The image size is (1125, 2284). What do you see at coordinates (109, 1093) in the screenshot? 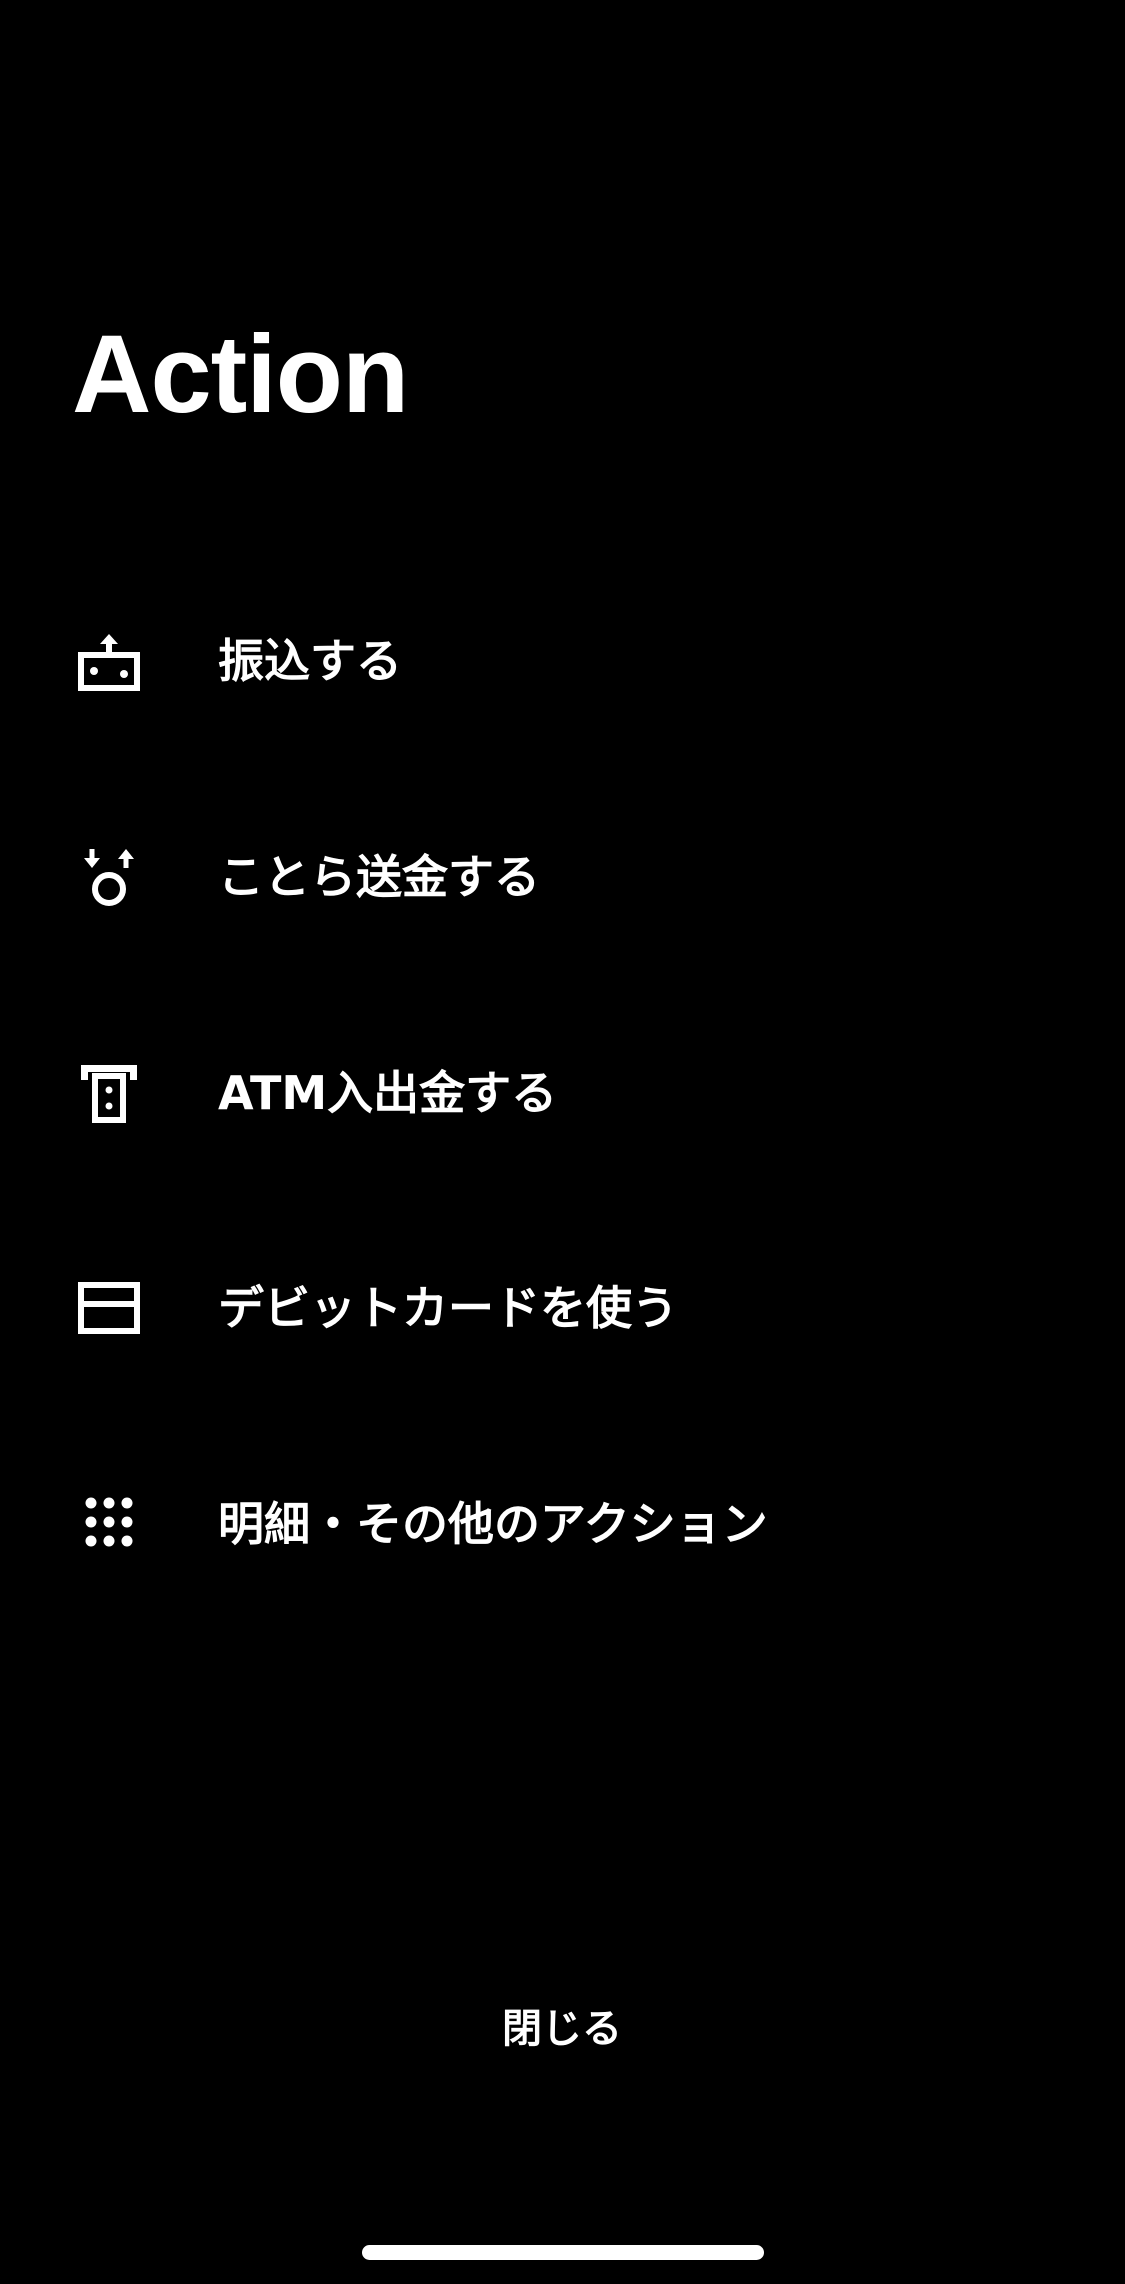
I see `atm-icon` at bounding box center [109, 1093].